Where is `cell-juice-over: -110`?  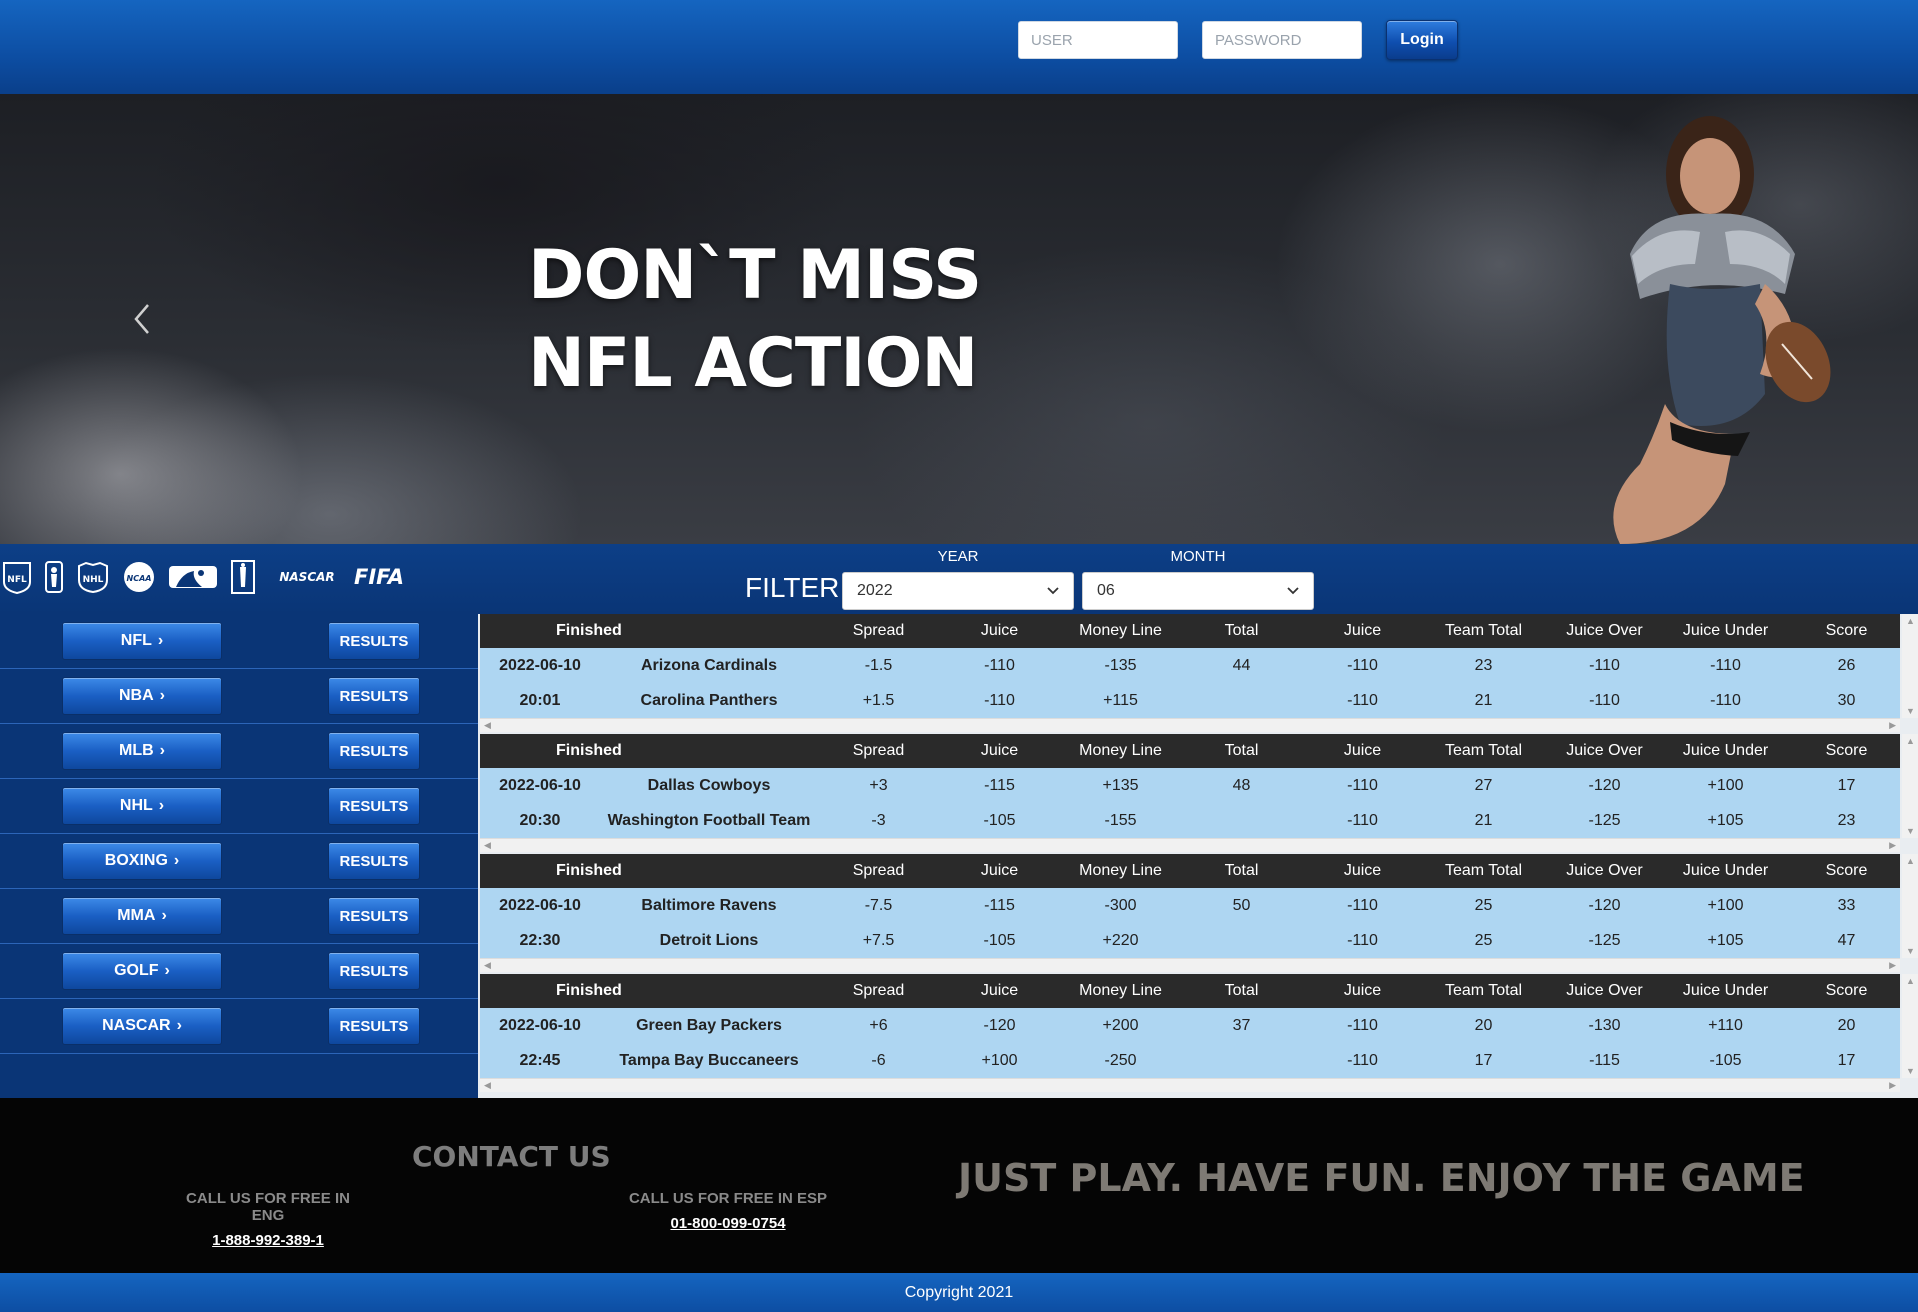 cell-juice-over: -110 is located at coordinates (1604, 665).